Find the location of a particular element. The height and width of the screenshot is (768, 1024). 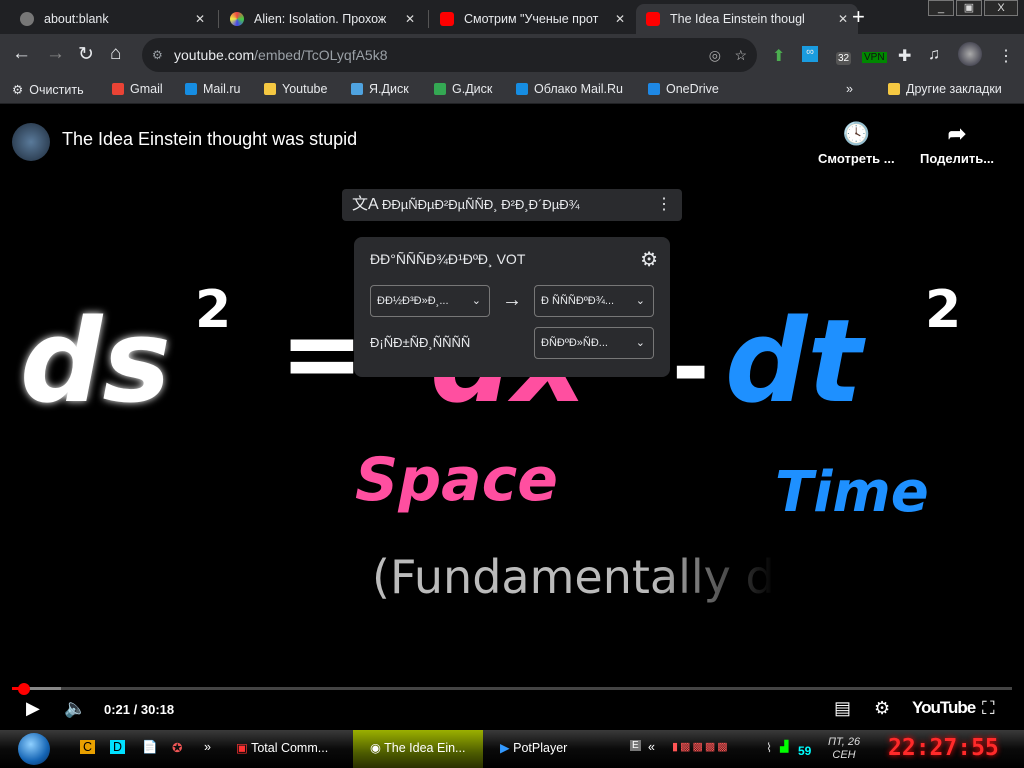

quicklaunch-d: D is located at coordinates (118, 747).